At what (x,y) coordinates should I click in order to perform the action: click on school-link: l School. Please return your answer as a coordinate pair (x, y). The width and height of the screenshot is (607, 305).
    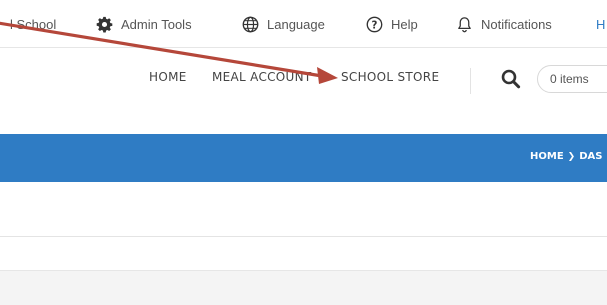
    Looking at the image, I should click on (33, 24).